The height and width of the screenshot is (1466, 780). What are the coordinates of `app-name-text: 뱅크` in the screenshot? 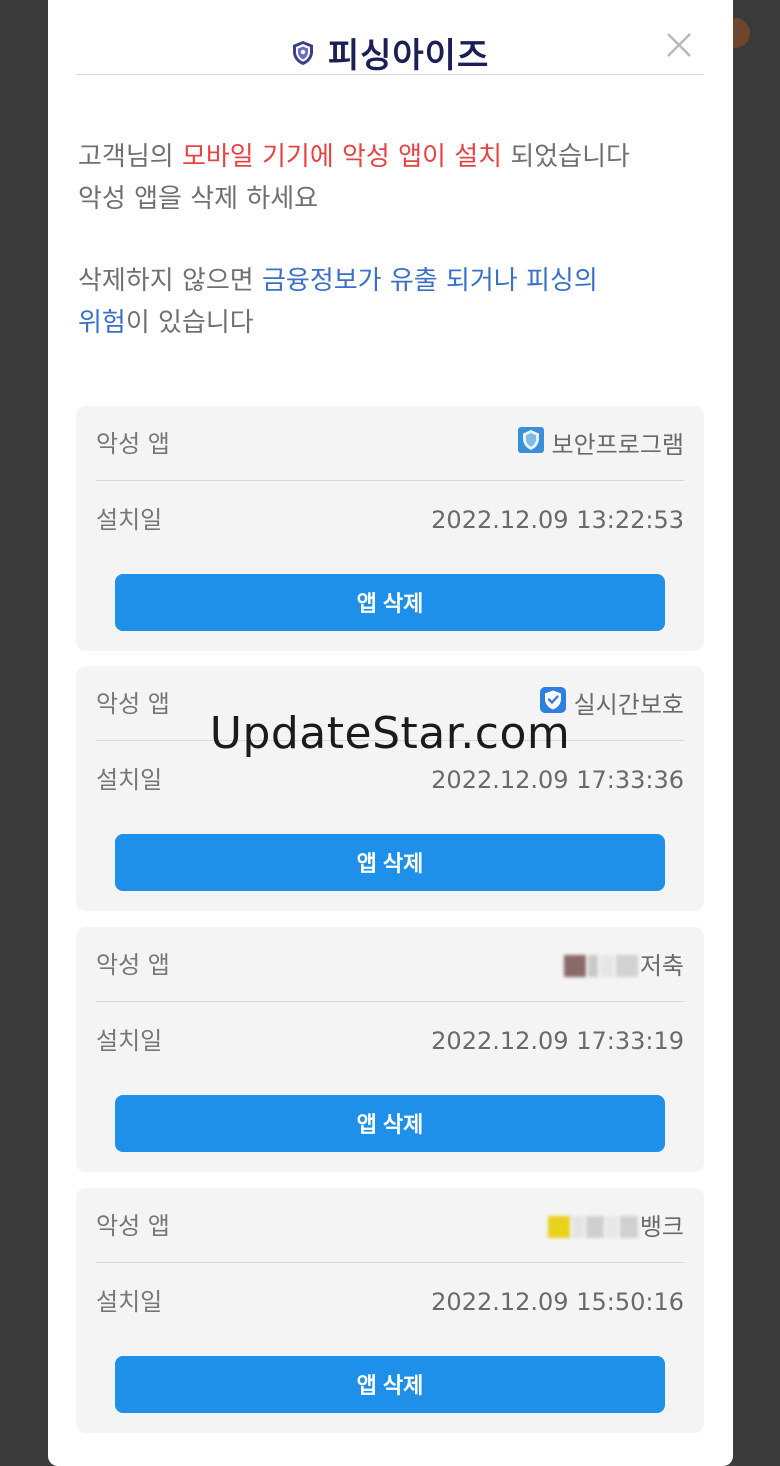 It's located at (661, 1227).